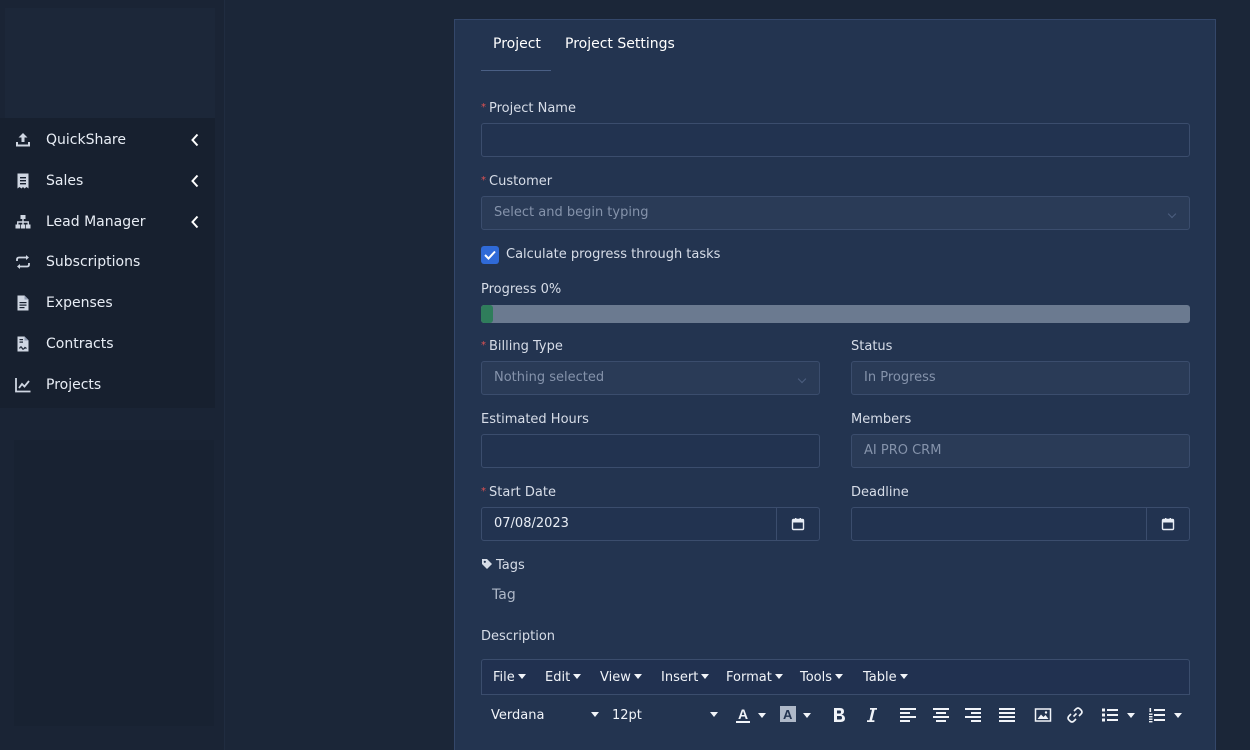 Image resolution: width=1250 pixels, height=750 pixels. I want to click on font-size-value: 12pt, so click(627, 715).